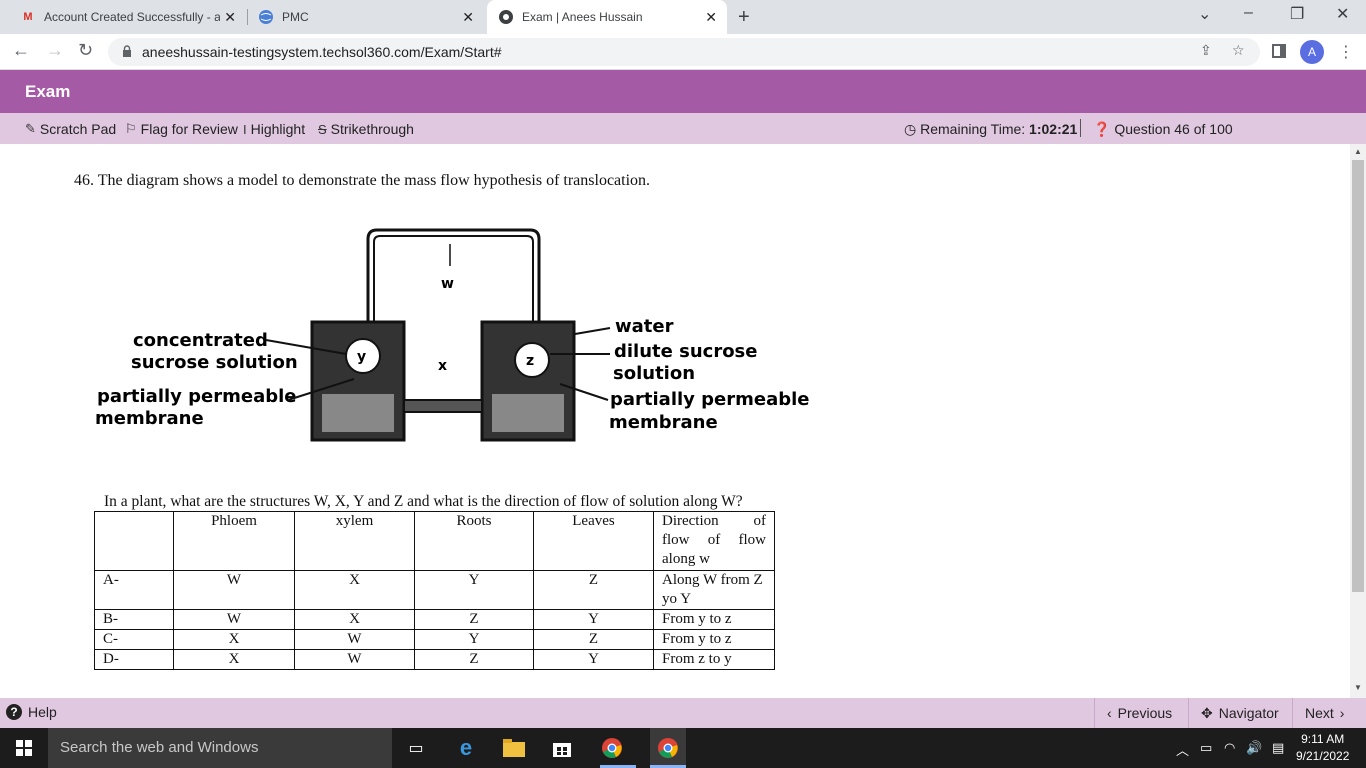 The height and width of the screenshot is (768, 1366). I want to click on navigator-button: ✥ Navigator, so click(1239, 713).